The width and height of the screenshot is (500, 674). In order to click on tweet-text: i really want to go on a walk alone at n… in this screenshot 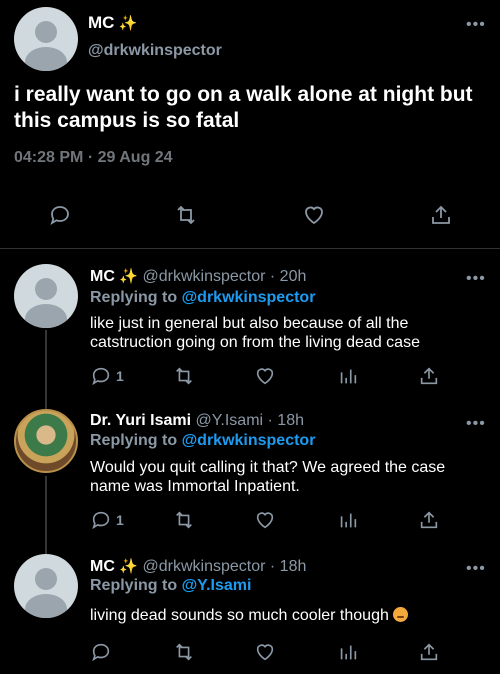, I will do `click(243, 107)`.